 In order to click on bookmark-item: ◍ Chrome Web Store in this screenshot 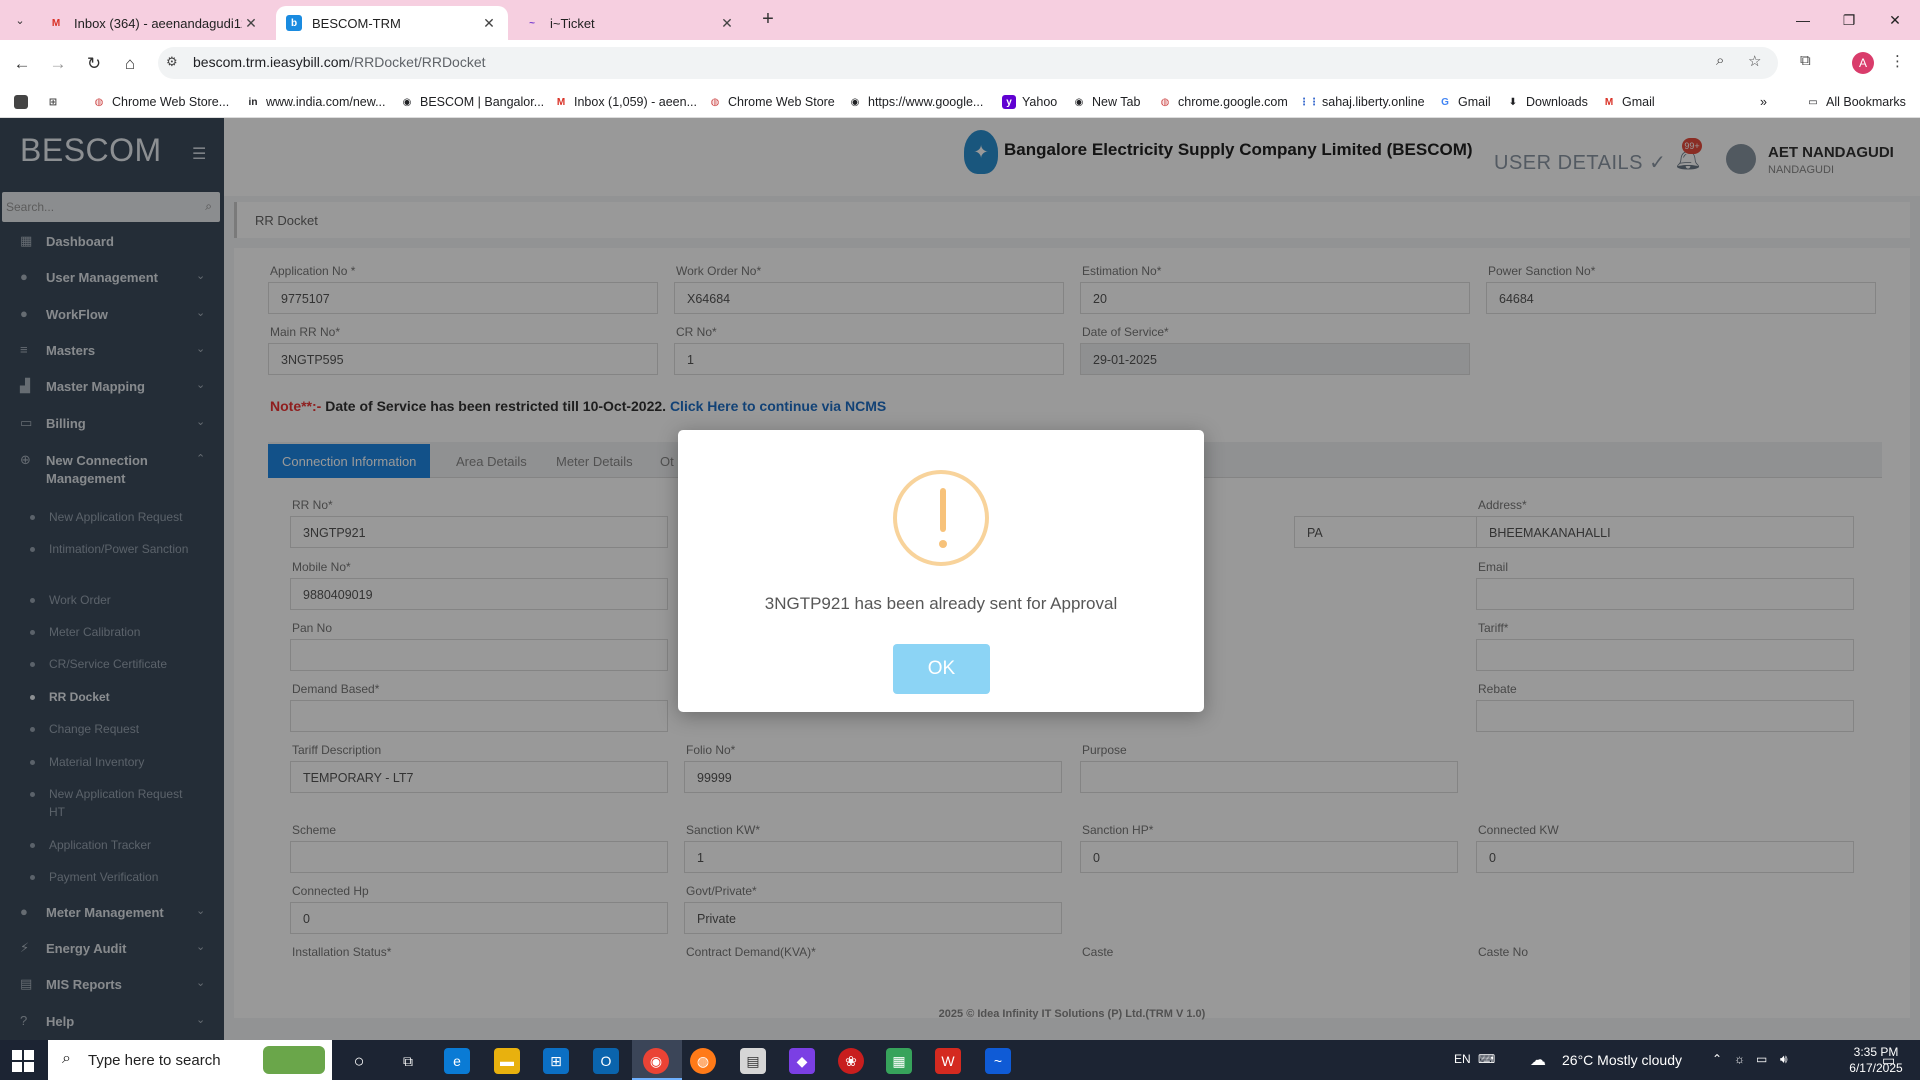, I will do `click(771, 102)`.